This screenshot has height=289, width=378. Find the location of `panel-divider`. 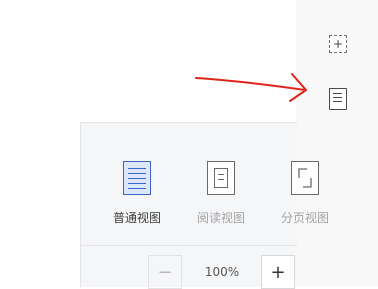

panel-divider is located at coordinates (189, 245).